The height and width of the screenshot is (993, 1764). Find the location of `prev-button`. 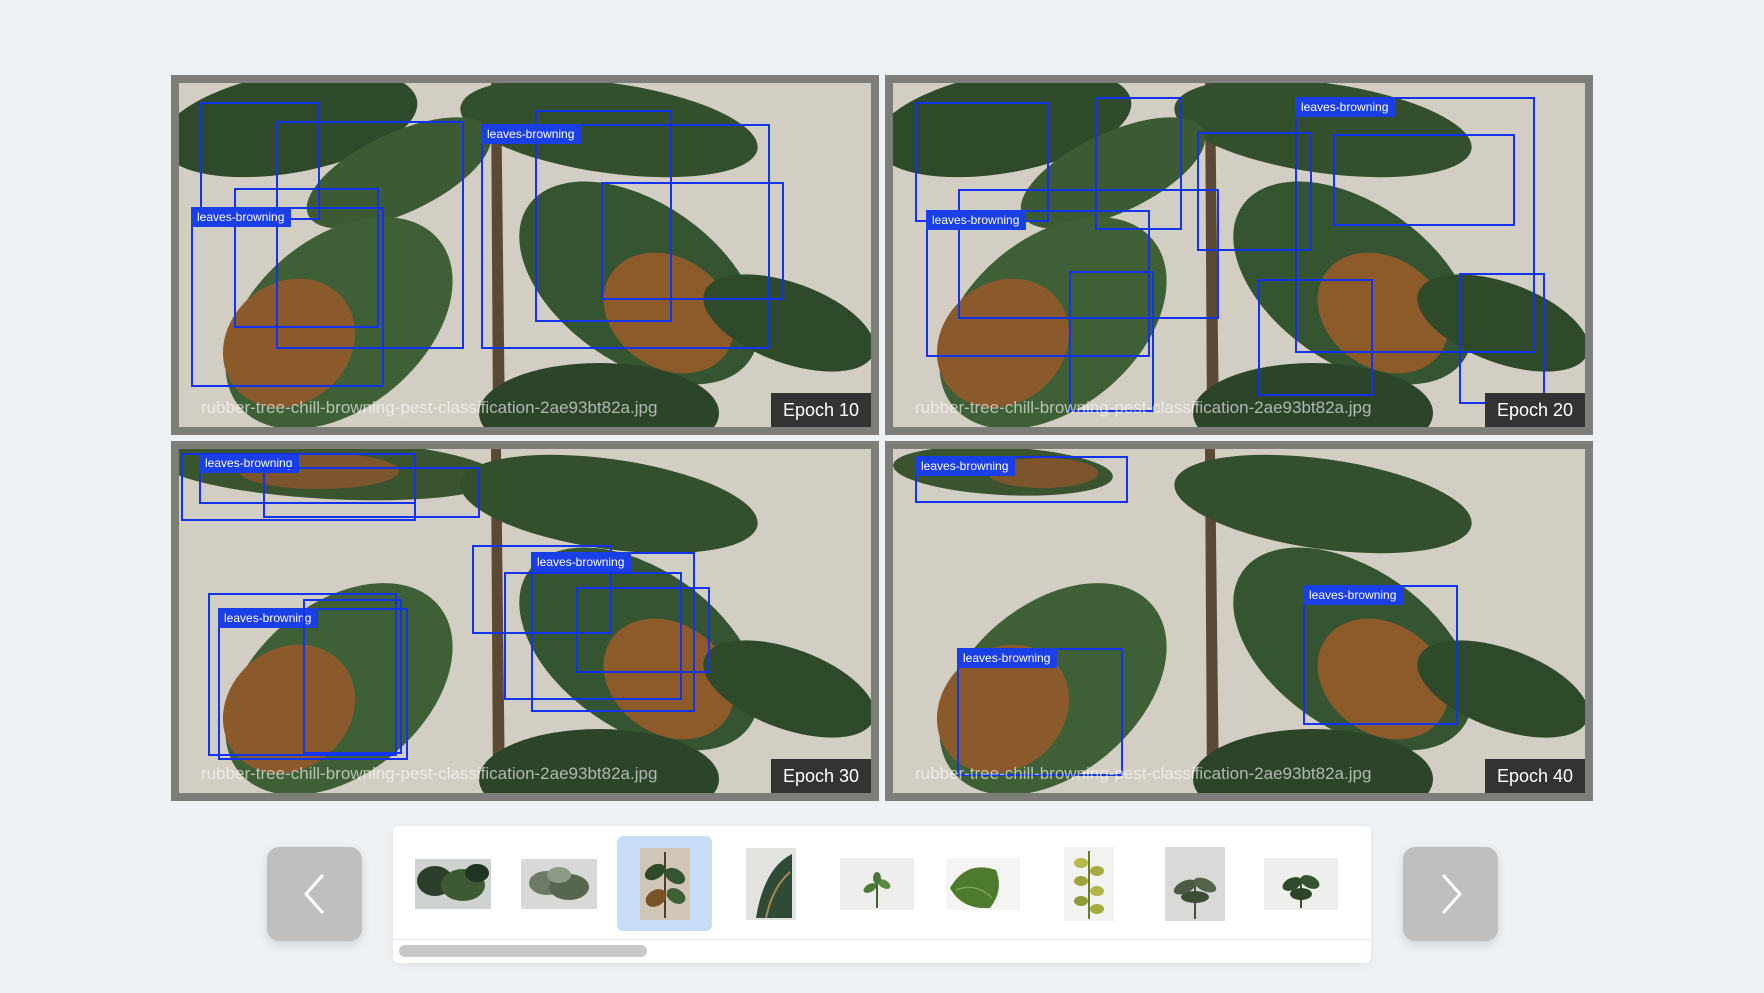

prev-button is located at coordinates (314, 894).